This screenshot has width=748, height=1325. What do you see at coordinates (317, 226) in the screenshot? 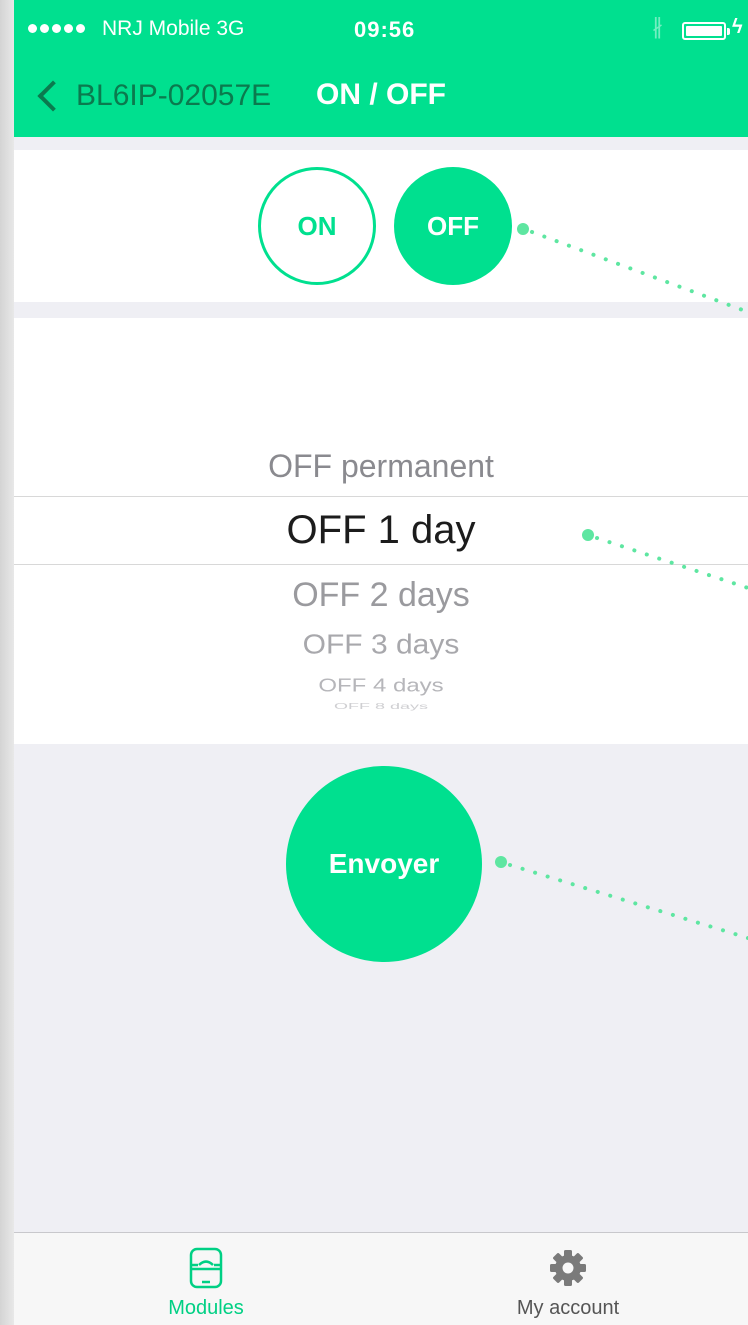
I see `on-button: ON` at bounding box center [317, 226].